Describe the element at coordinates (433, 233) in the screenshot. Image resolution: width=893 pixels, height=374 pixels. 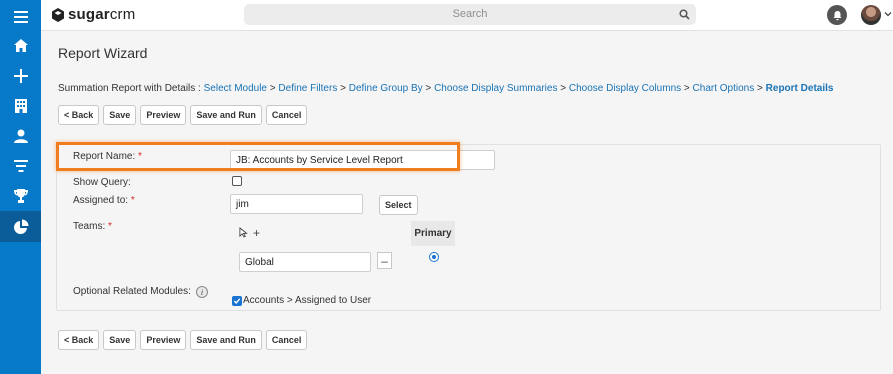
I see `primary-column-header: Primary` at that location.